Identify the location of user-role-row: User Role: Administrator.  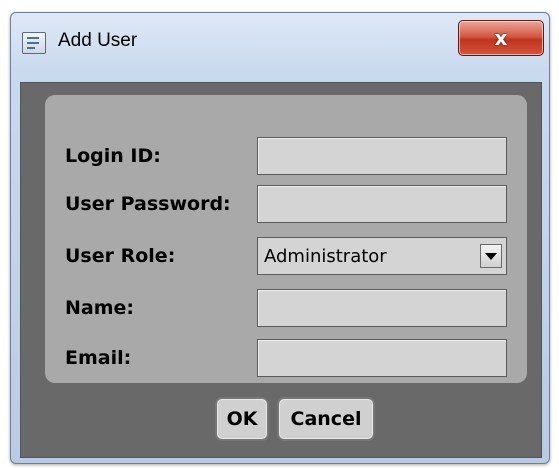
(286, 257).